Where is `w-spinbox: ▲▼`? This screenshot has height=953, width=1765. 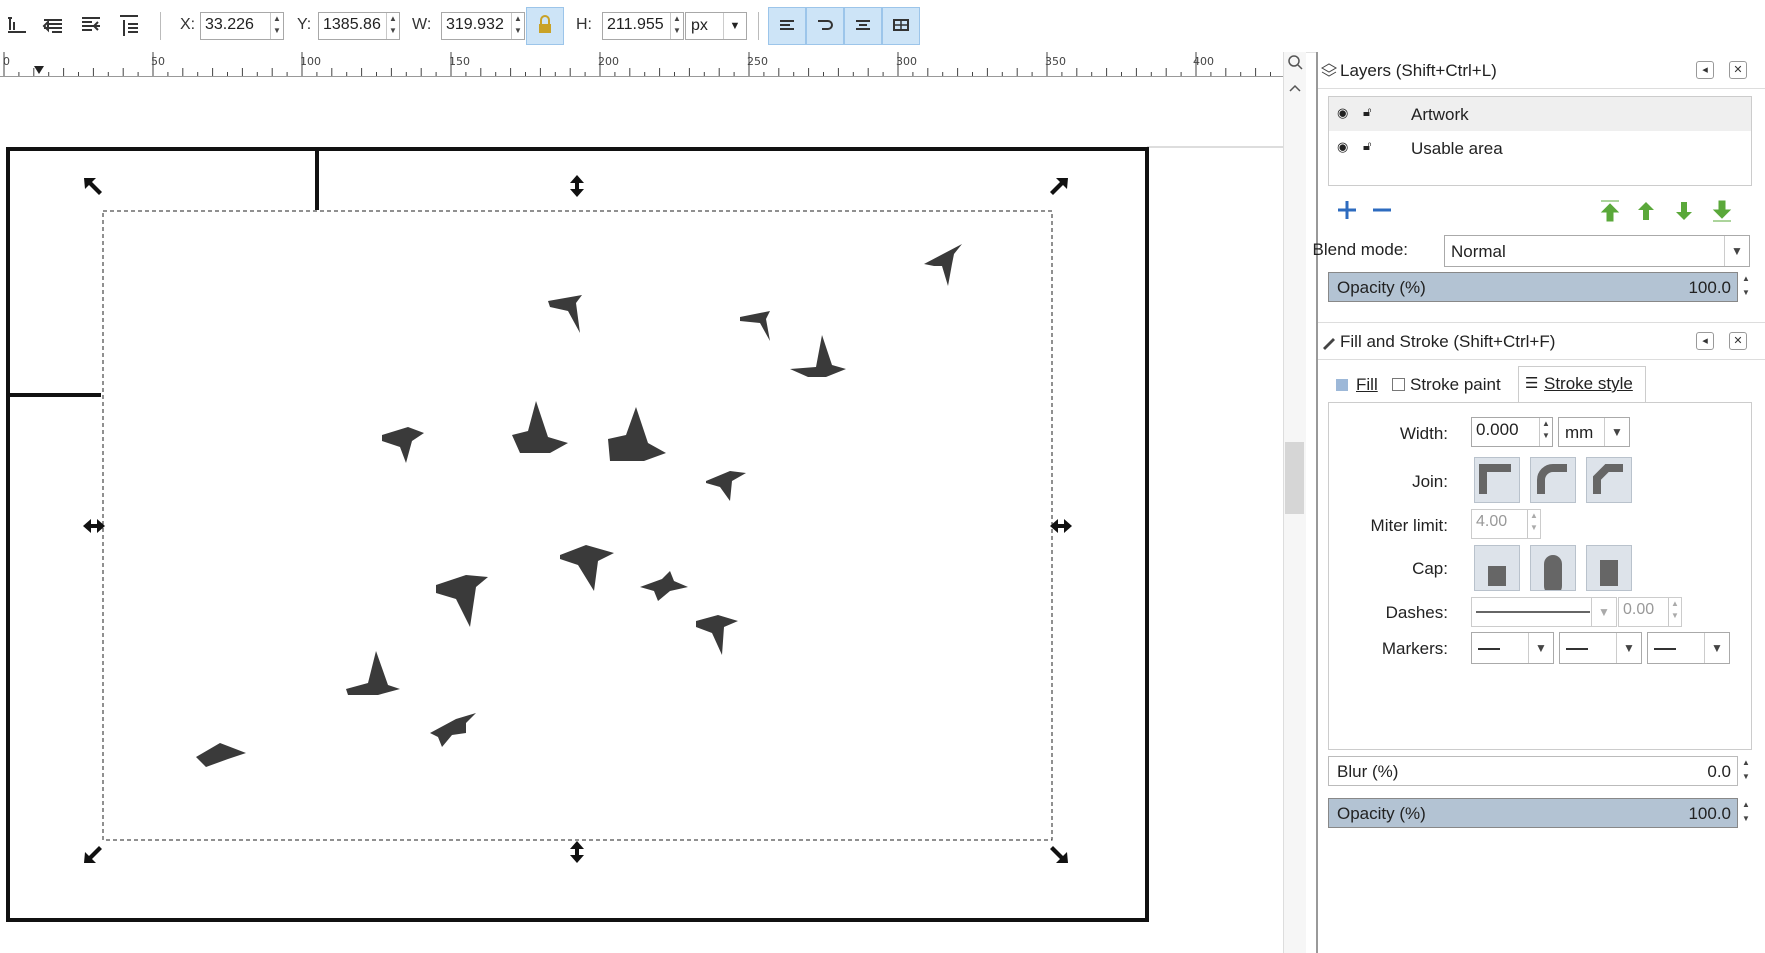
w-spinbox: ▲▼ is located at coordinates (483, 26).